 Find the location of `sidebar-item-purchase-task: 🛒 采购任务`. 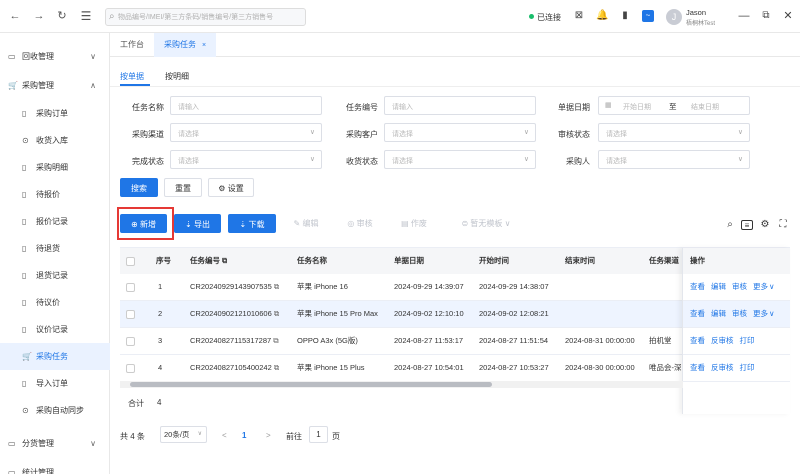

sidebar-item-purchase-task: 🛒 采购任务 is located at coordinates (55, 356).